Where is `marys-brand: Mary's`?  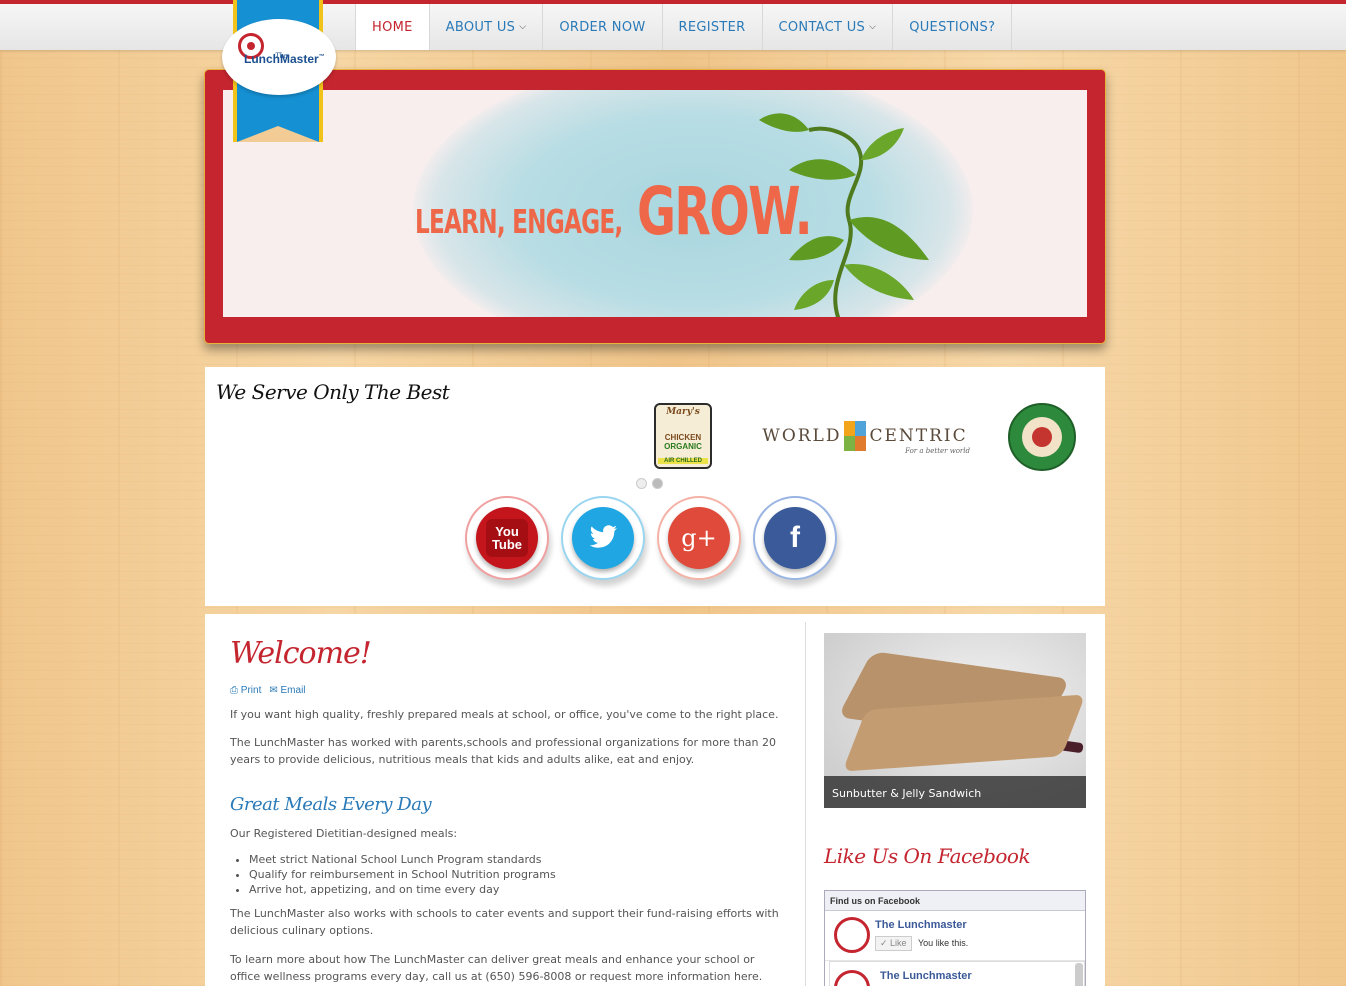 marys-brand: Mary's is located at coordinates (683, 412).